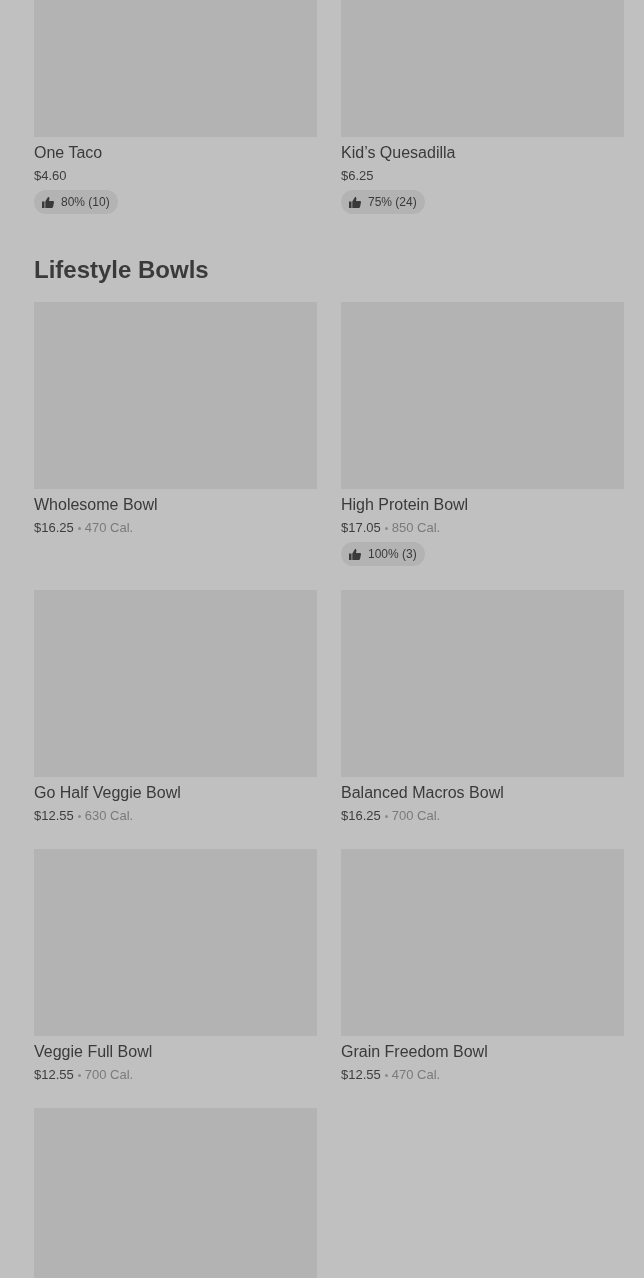 The height and width of the screenshot is (1278, 644). Describe the element at coordinates (361, 528) in the screenshot. I see `item-price: $17.05` at that location.